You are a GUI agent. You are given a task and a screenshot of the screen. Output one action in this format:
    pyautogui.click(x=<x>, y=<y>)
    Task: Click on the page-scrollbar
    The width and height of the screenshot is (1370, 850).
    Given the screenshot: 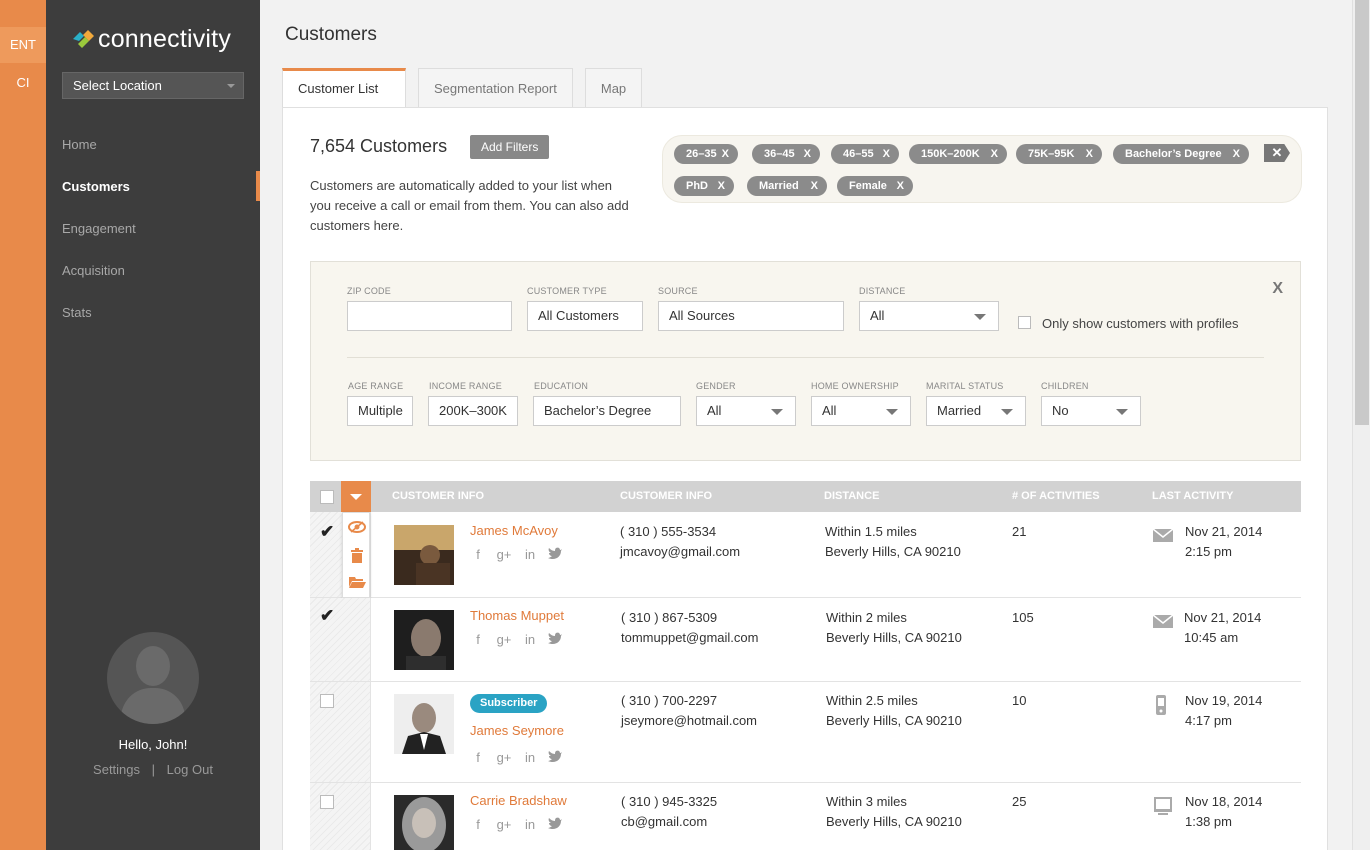 What is the action you would take?
    pyautogui.click(x=1361, y=425)
    